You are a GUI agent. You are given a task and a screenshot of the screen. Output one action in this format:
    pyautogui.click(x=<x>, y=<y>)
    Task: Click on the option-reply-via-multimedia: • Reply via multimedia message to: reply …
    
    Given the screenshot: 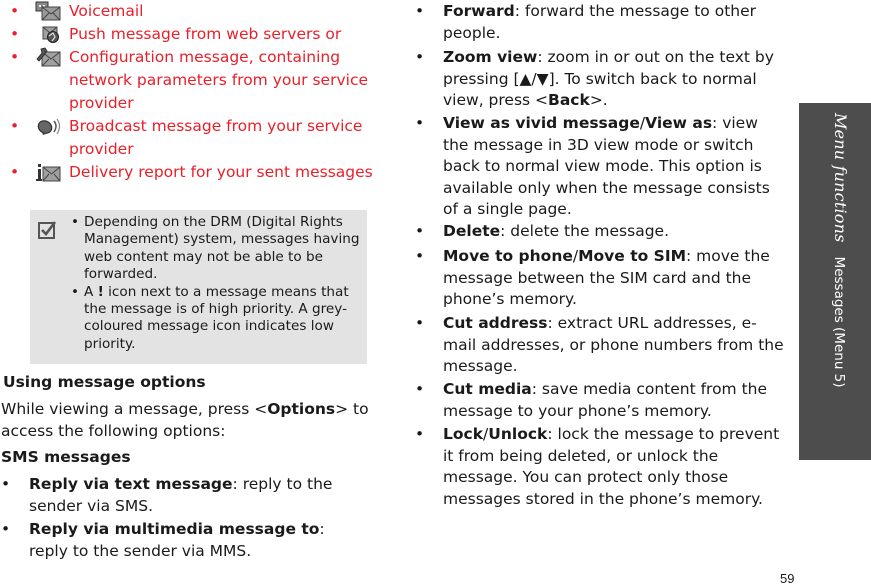 What is the action you would take?
    pyautogui.click(x=172, y=540)
    